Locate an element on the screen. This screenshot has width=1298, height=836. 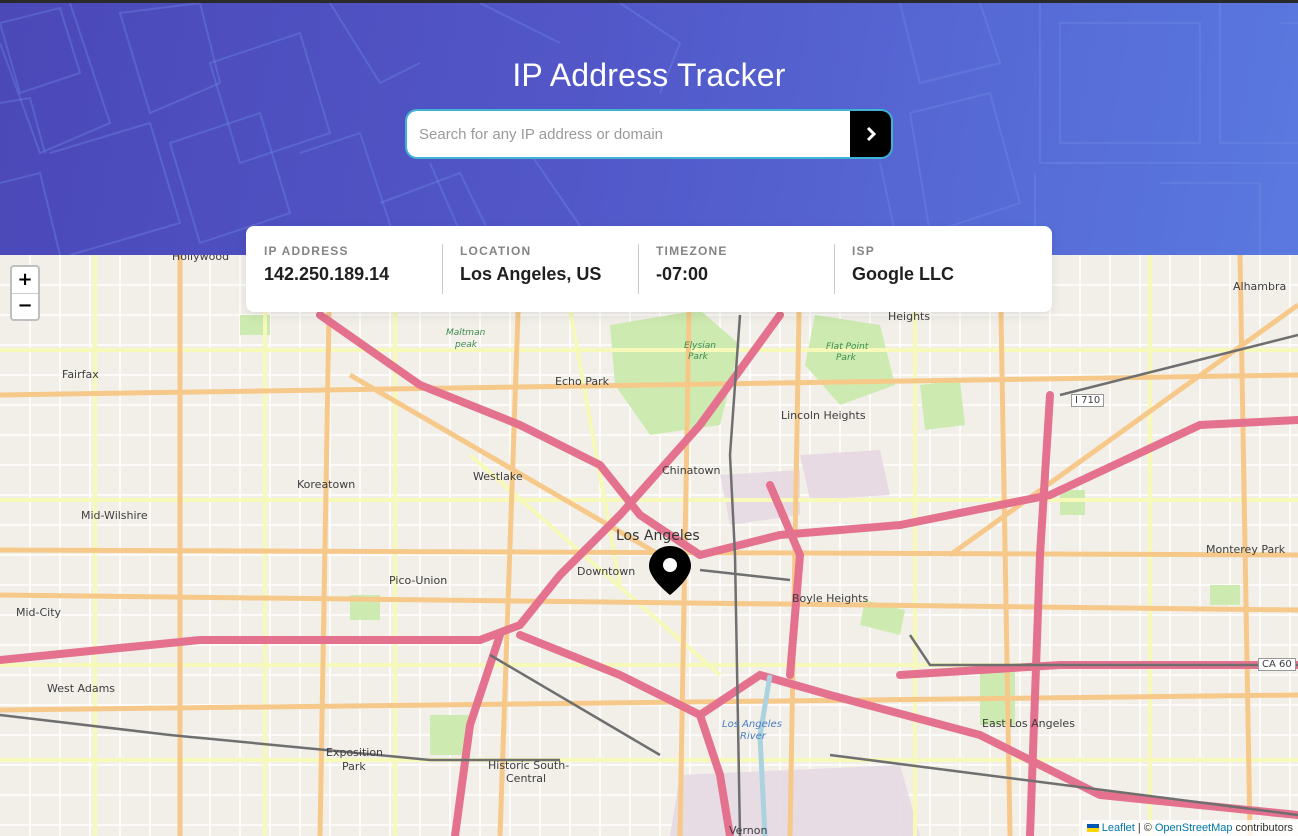
map-label: River is located at coordinates (753, 736).